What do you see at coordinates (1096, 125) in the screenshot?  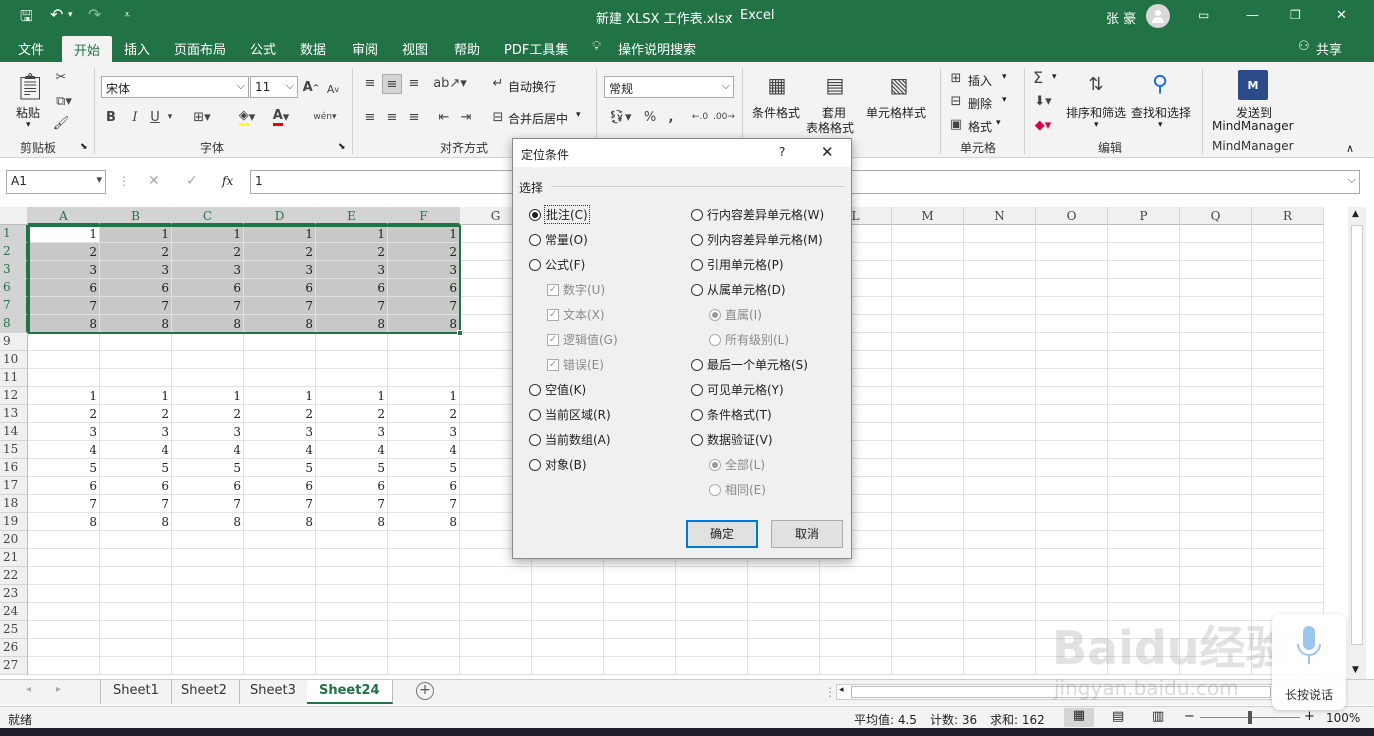 I see `sort-filter-dropdown-icon: ▾` at bounding box center [1096, 125].